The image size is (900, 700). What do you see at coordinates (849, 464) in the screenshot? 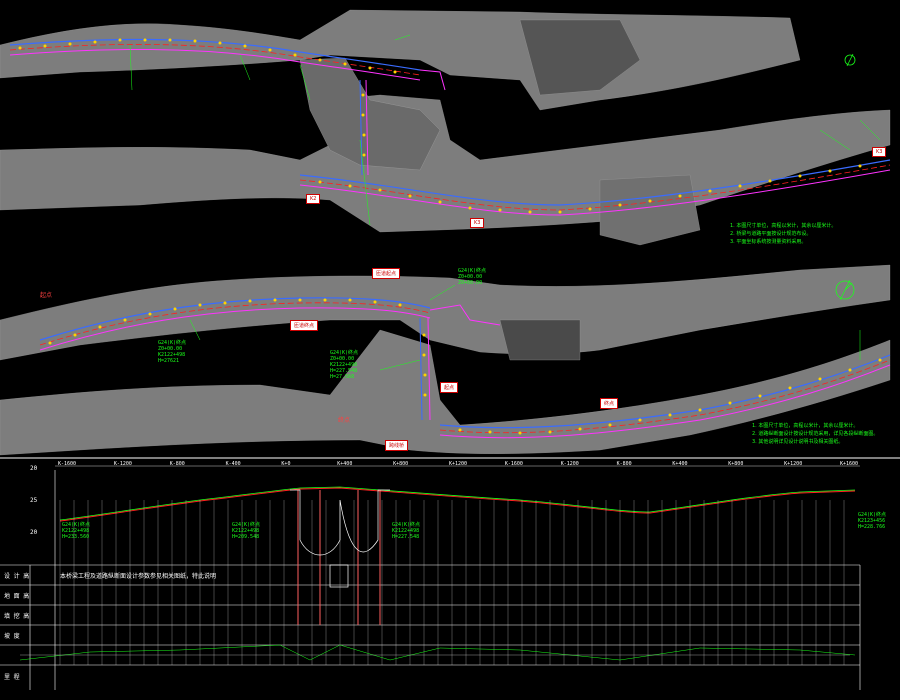
I see `chainage-label: K+1600` at bounding box center [849, 464].